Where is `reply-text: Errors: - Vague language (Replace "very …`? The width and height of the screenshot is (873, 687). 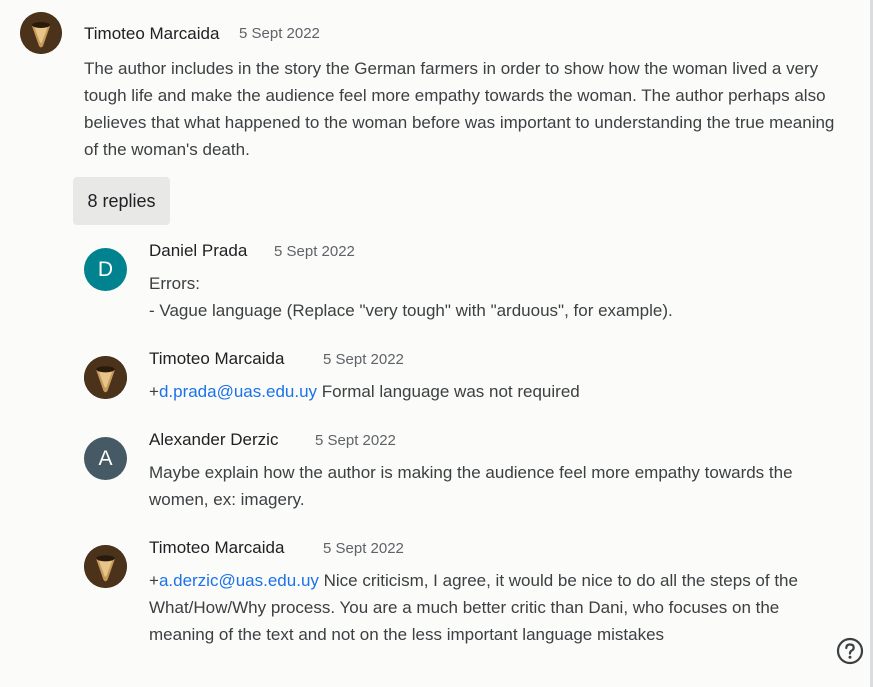
reply-text: Errors: - Vague language (Replace "very … is located at coordinates (494, 297).